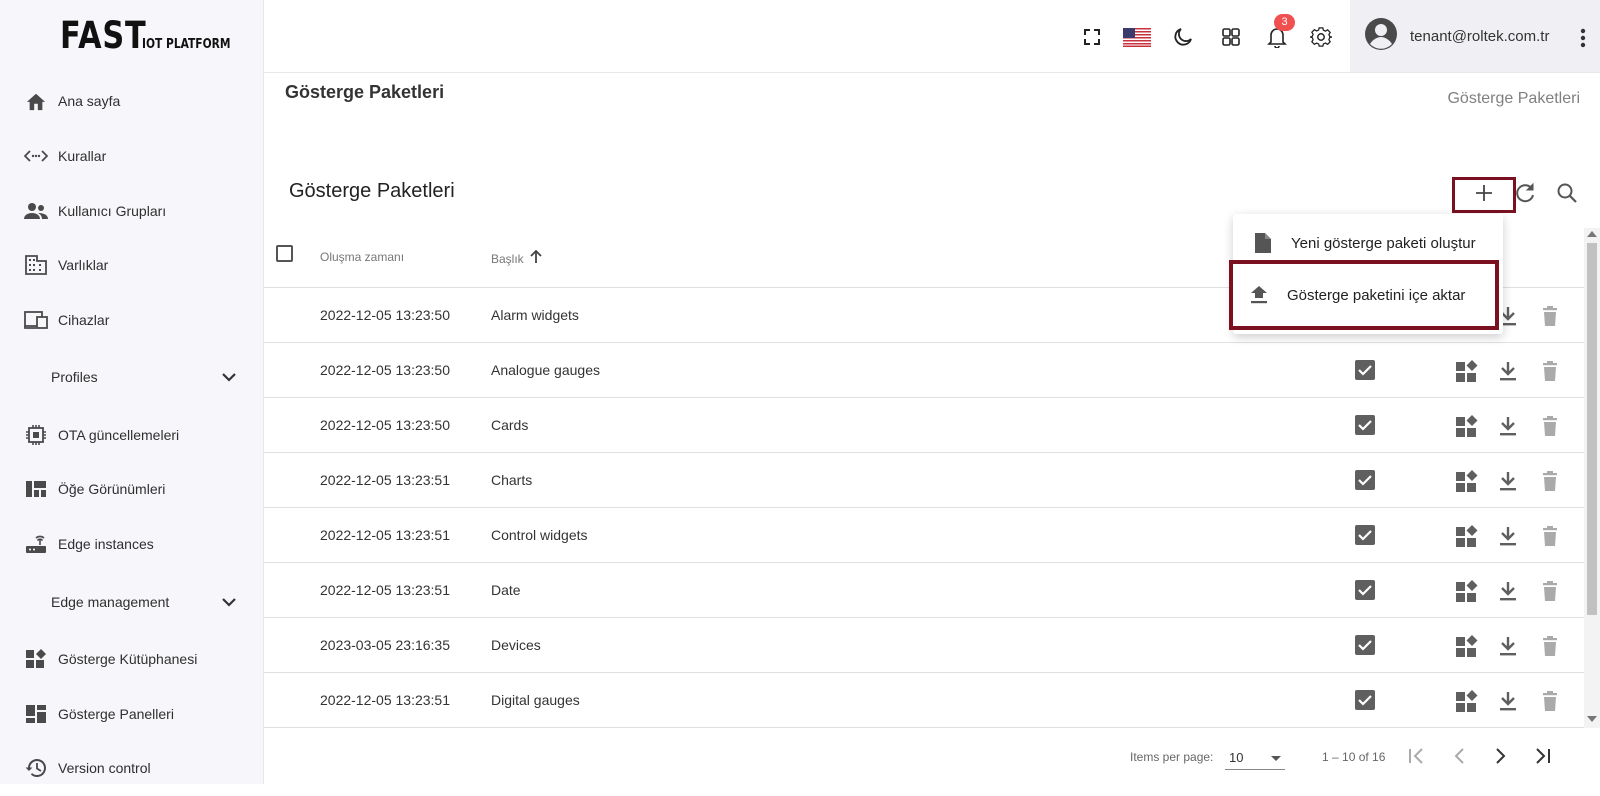 Image resolution: width=1600 pixels, height=796 pixels. What do you see at coordinates (36, 101) in the screenshot?
I see `home-icon` at bounding box center [36, 101].